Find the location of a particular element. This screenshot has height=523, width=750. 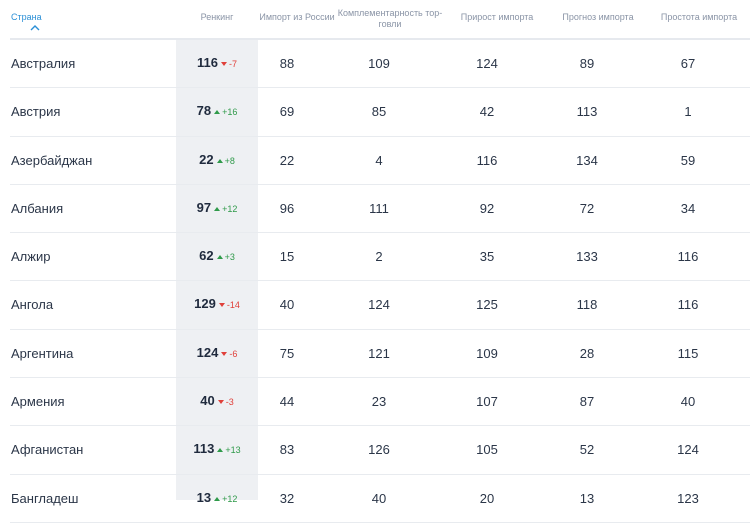

ranking-change-value: +8 is located at coordinates (229, 160).